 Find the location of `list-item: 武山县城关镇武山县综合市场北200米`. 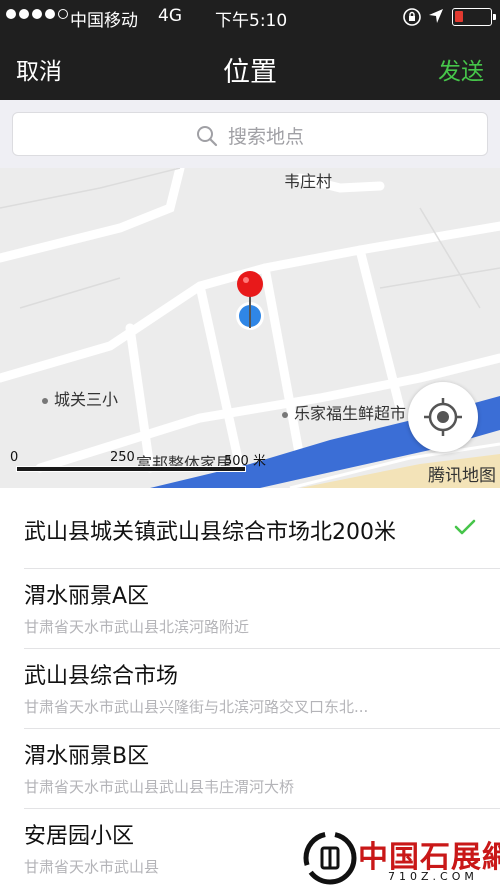

list-item: 武山县城关镇武山县综合市场北200米 is located at coordinates (250, 528).